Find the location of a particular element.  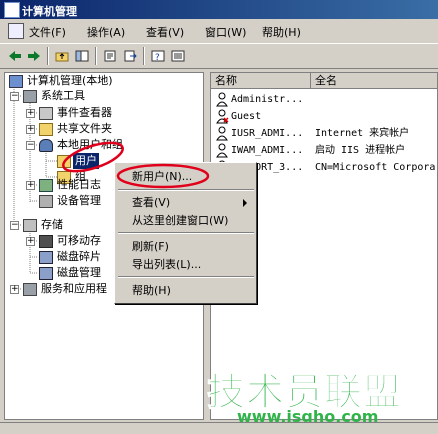

disk-management-icon is located at coordinates (46, 273).